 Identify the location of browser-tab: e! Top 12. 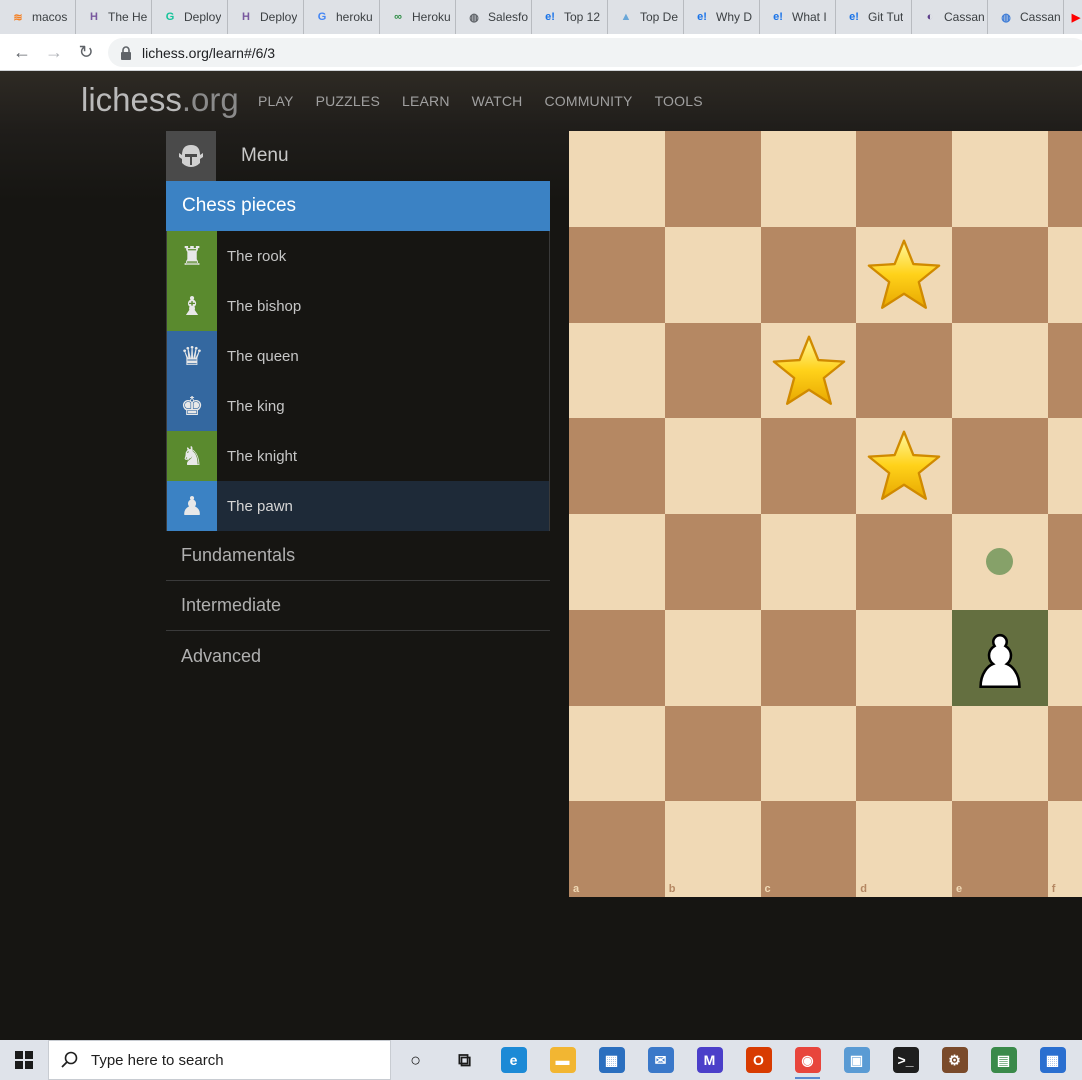
(570, 17).